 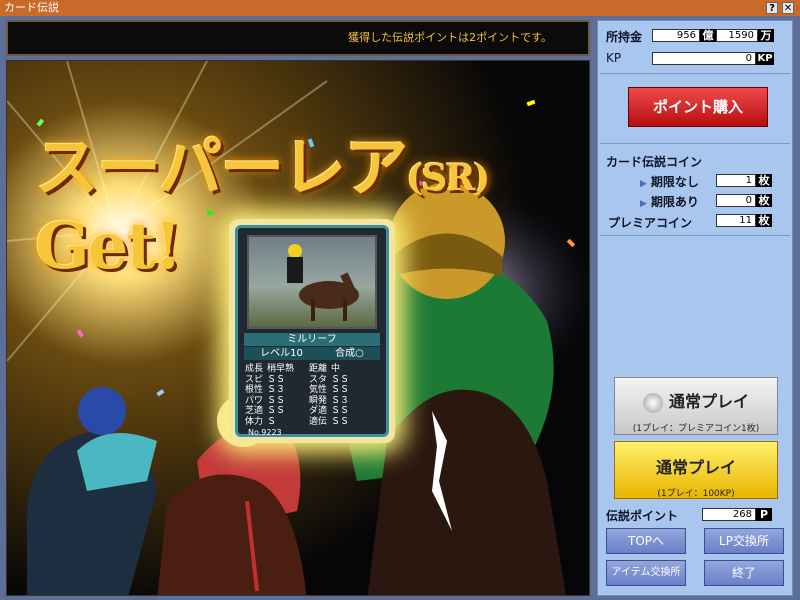 I want to click on card-stat: 距離, so click(x=318, y=369).